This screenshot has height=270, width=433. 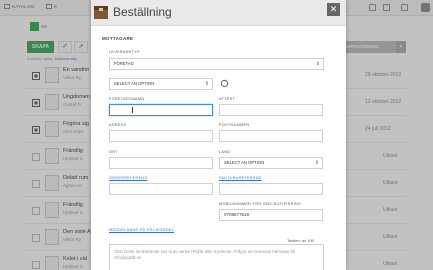 What do you see at coordinates (132, 110) in the screenshot?
I see `text-cursor` at bounding box center [132, 110].